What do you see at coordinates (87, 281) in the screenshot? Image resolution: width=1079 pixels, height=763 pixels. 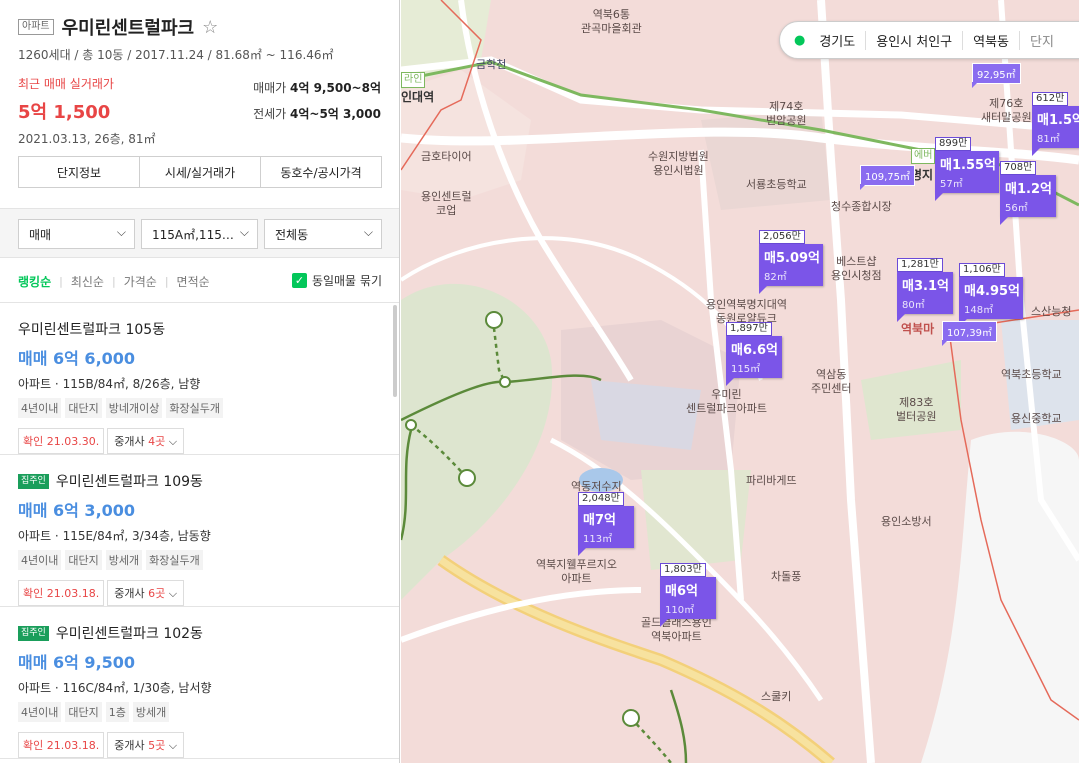 I see `sort-latest: 최신순` at bounding box center [87, 281].